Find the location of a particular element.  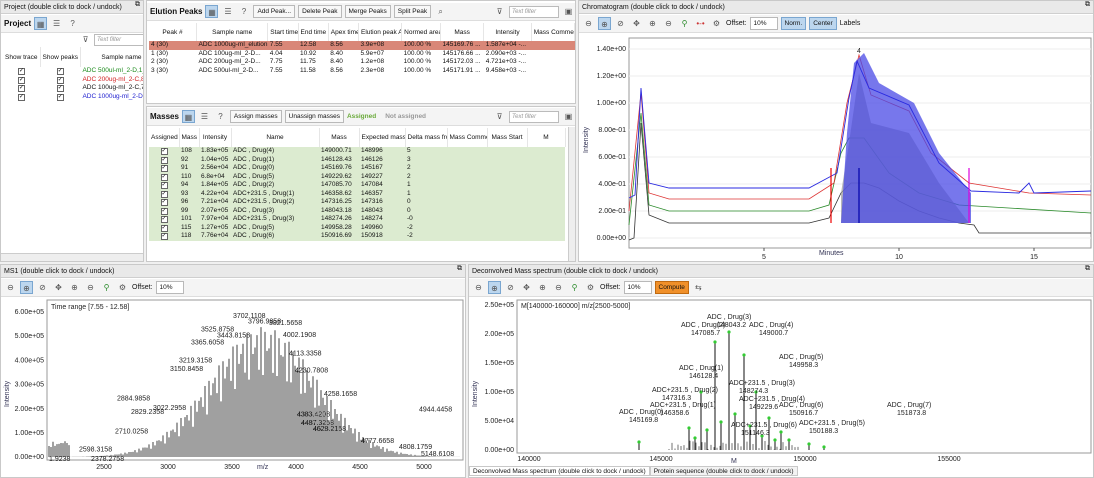

merge-peaks-button: Merge Peaks is located at coordinates (368, 11).